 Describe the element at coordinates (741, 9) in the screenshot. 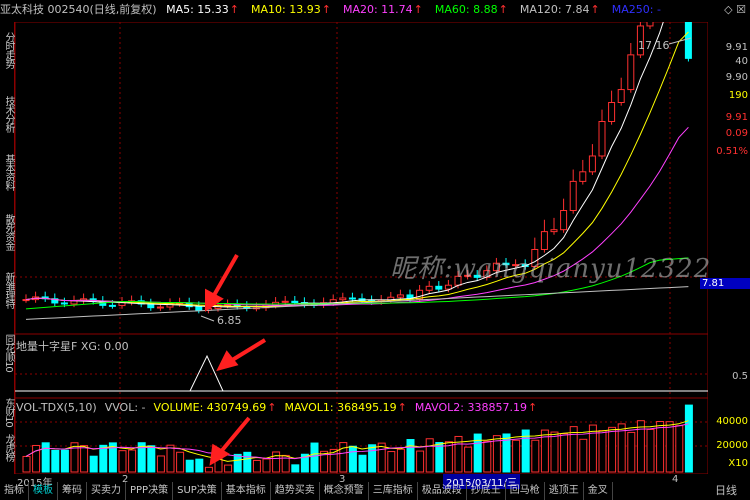

I see `close-icon: ☒` at that location.